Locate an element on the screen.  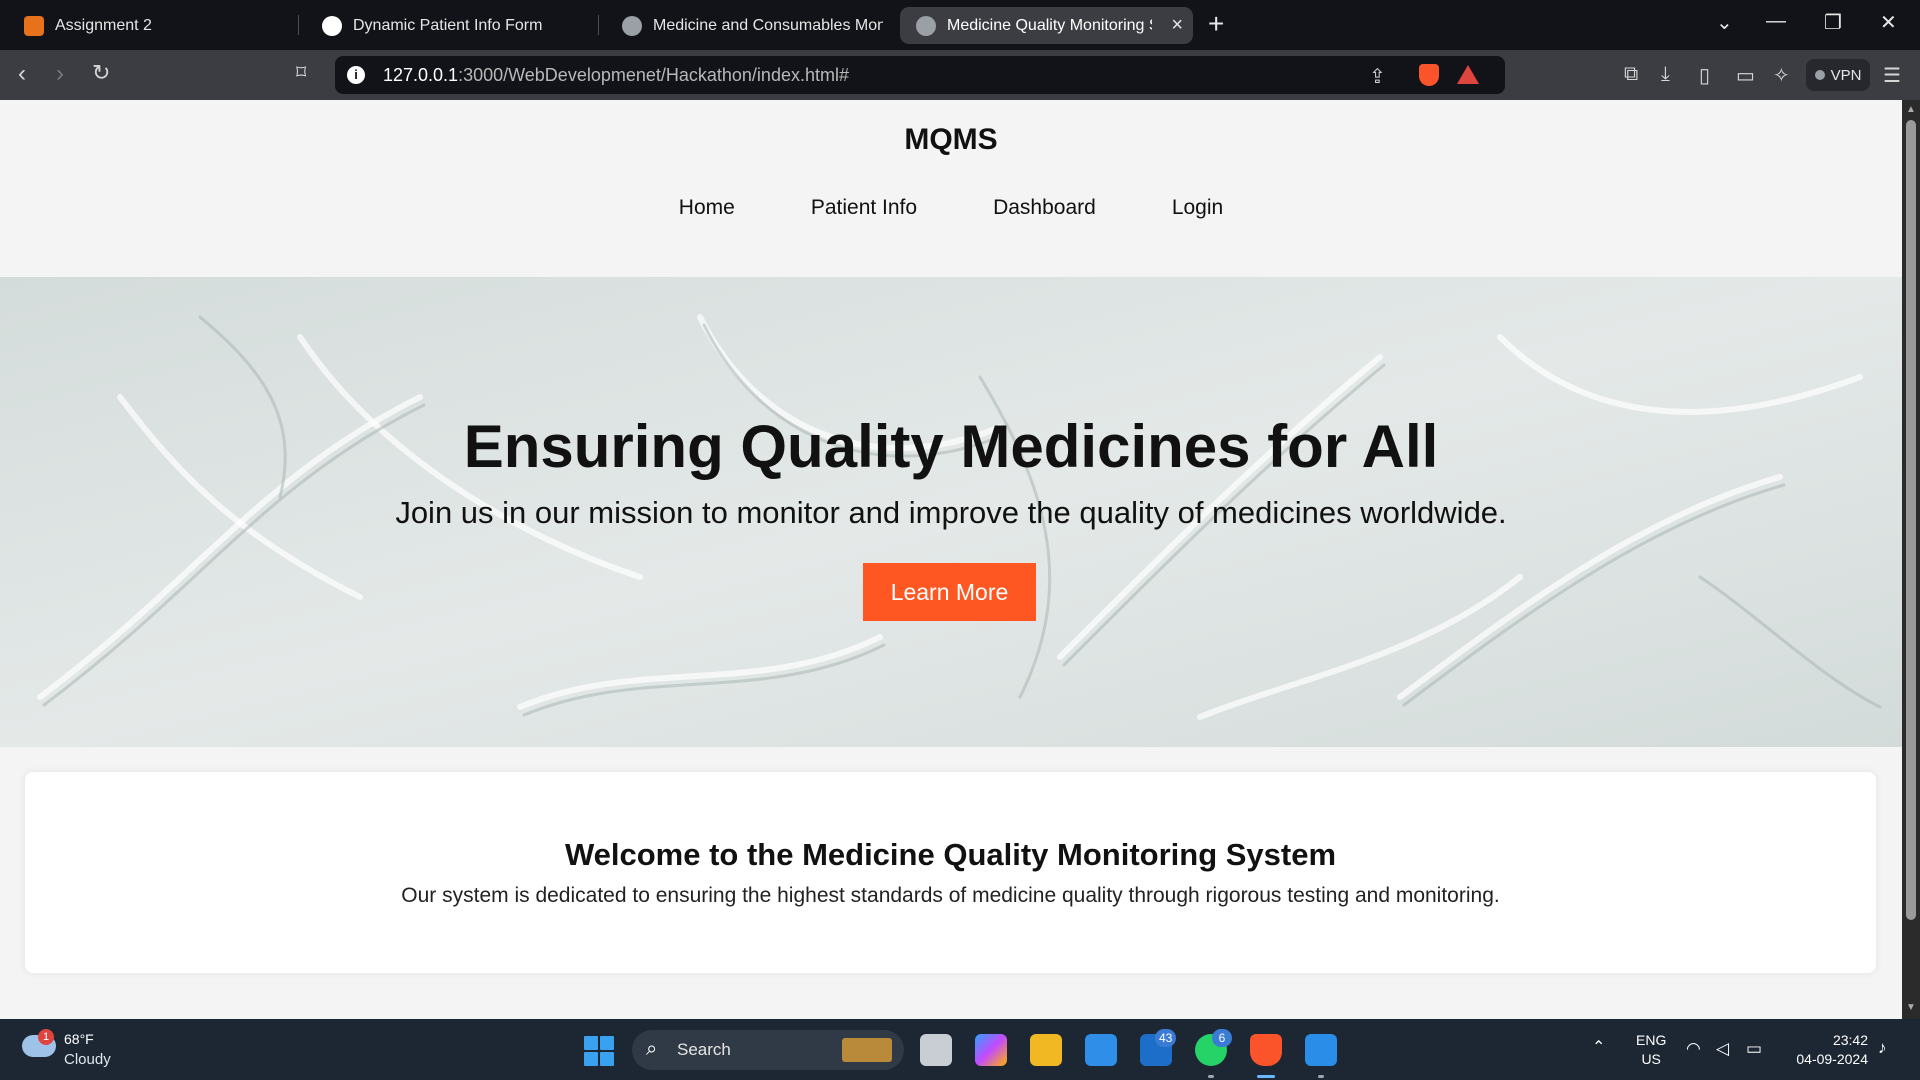
search-highlight-image is located at coordinates (867, 1050).